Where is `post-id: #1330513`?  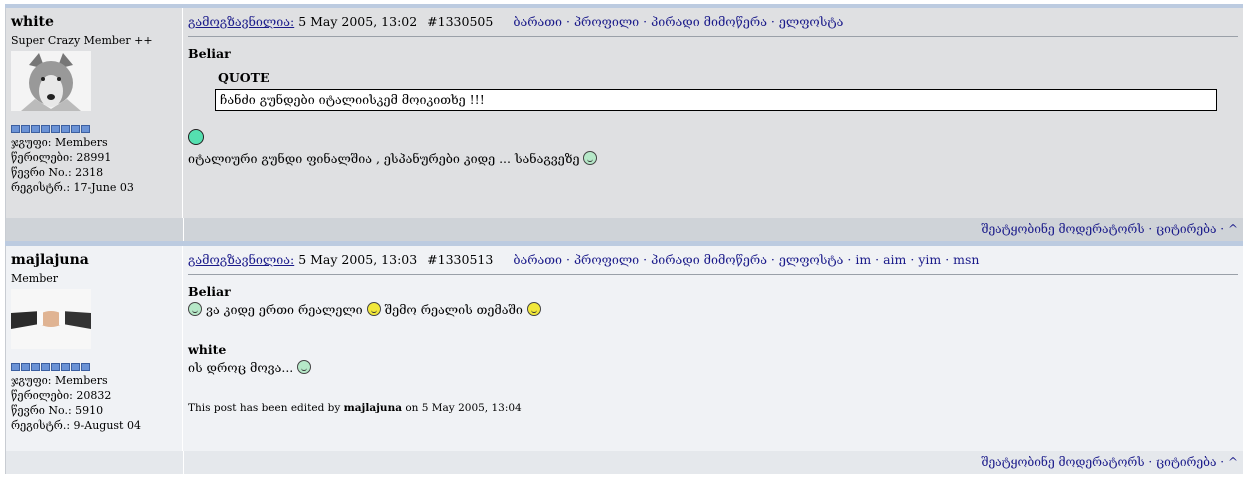
post-id: #1330513 is located at coordinates (460, 259).